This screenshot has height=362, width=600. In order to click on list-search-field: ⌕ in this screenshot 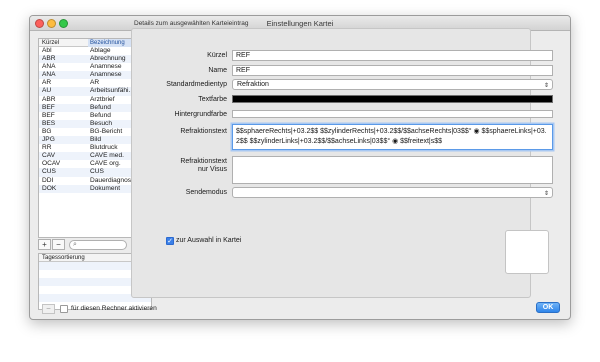, I will do `click(98, 245)`.